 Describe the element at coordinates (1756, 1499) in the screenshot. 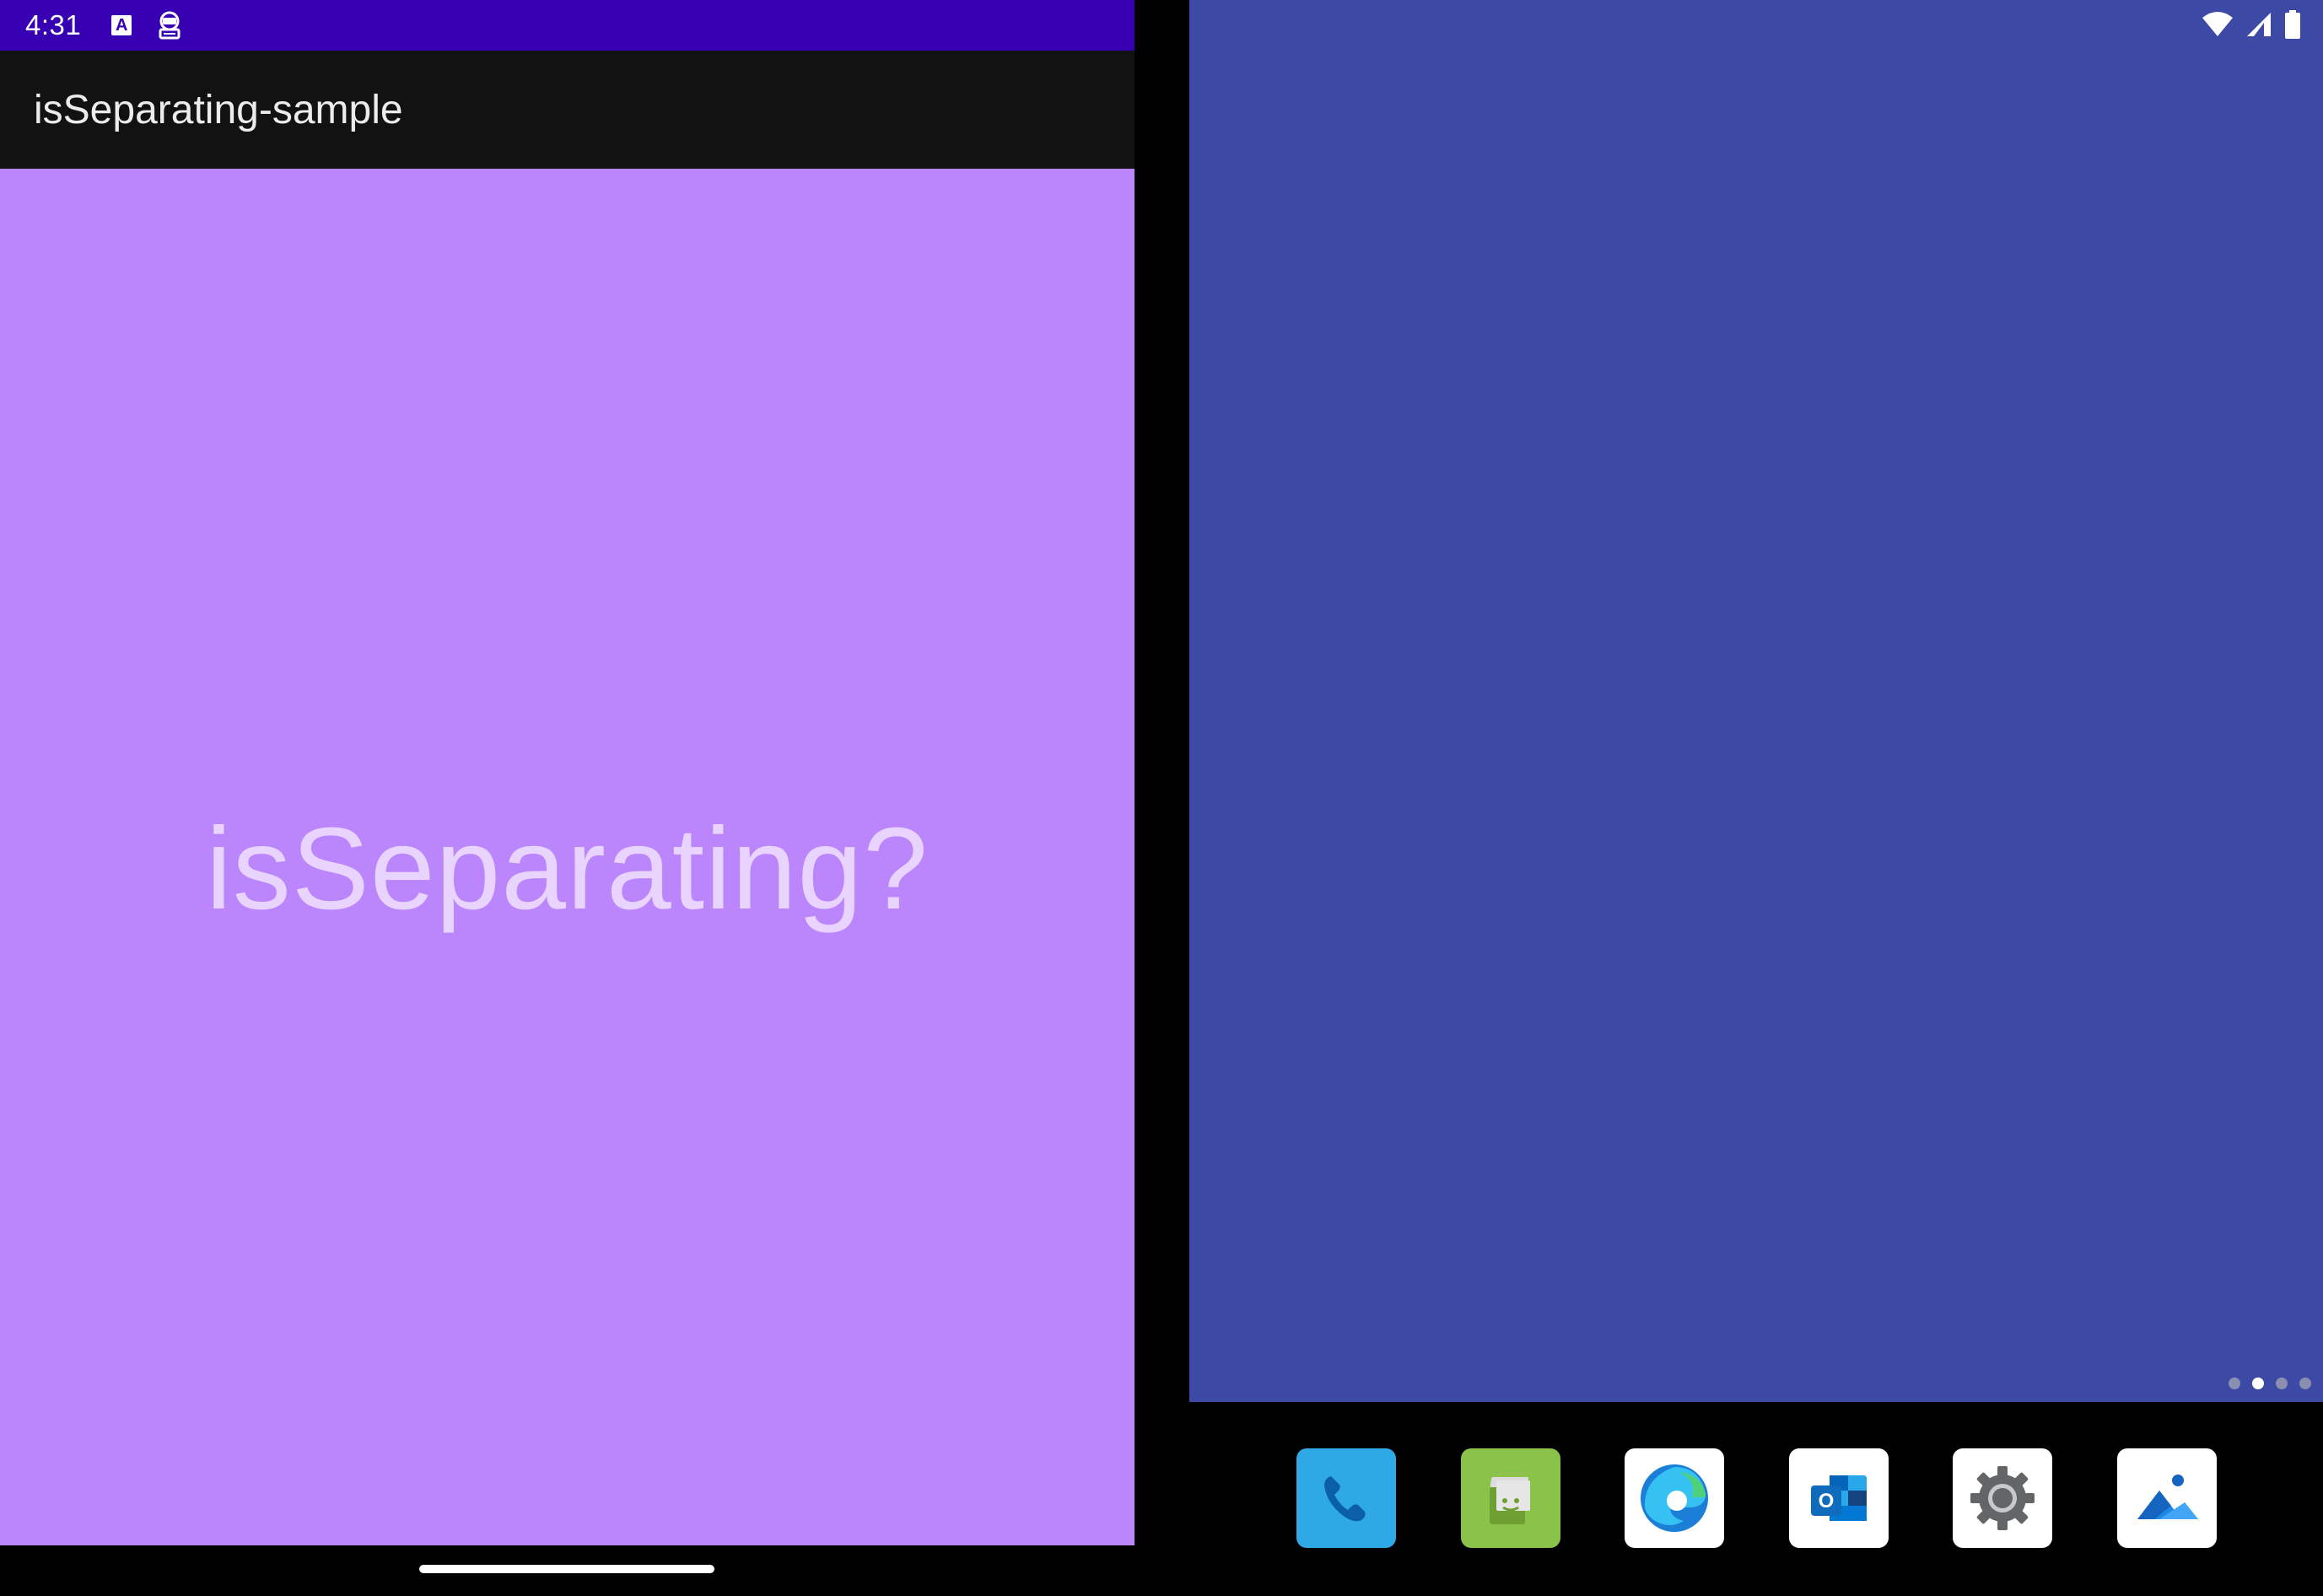

I see `app-dock: O` at that location.